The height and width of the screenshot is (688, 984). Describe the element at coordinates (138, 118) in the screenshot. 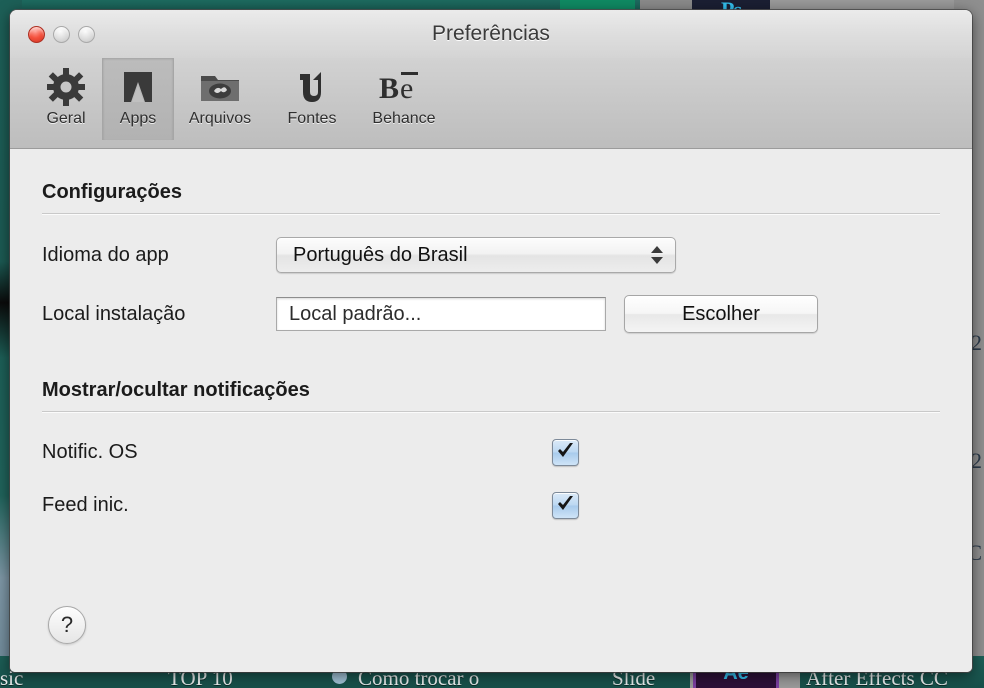

I see `toolbar-tab-label: Apps` at that location.